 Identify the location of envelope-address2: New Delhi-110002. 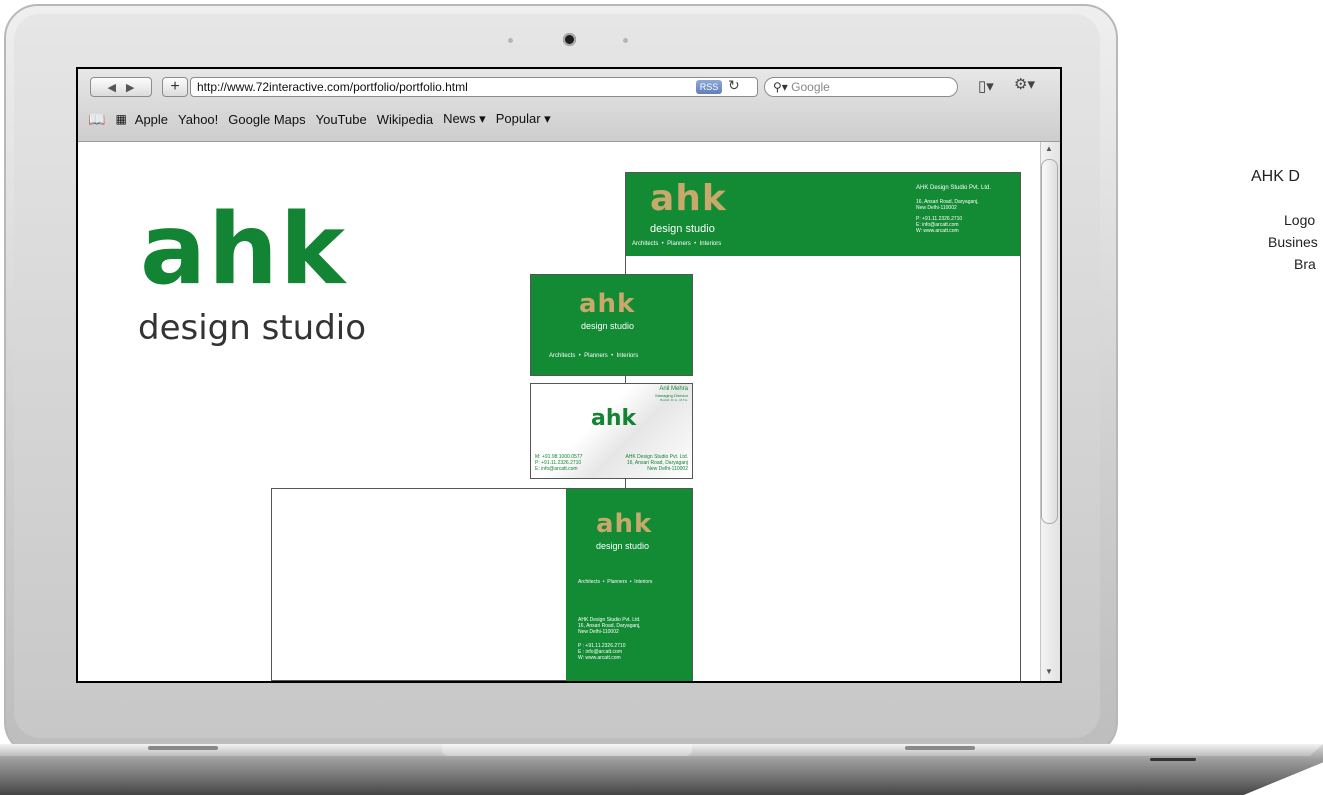
(598, 632).